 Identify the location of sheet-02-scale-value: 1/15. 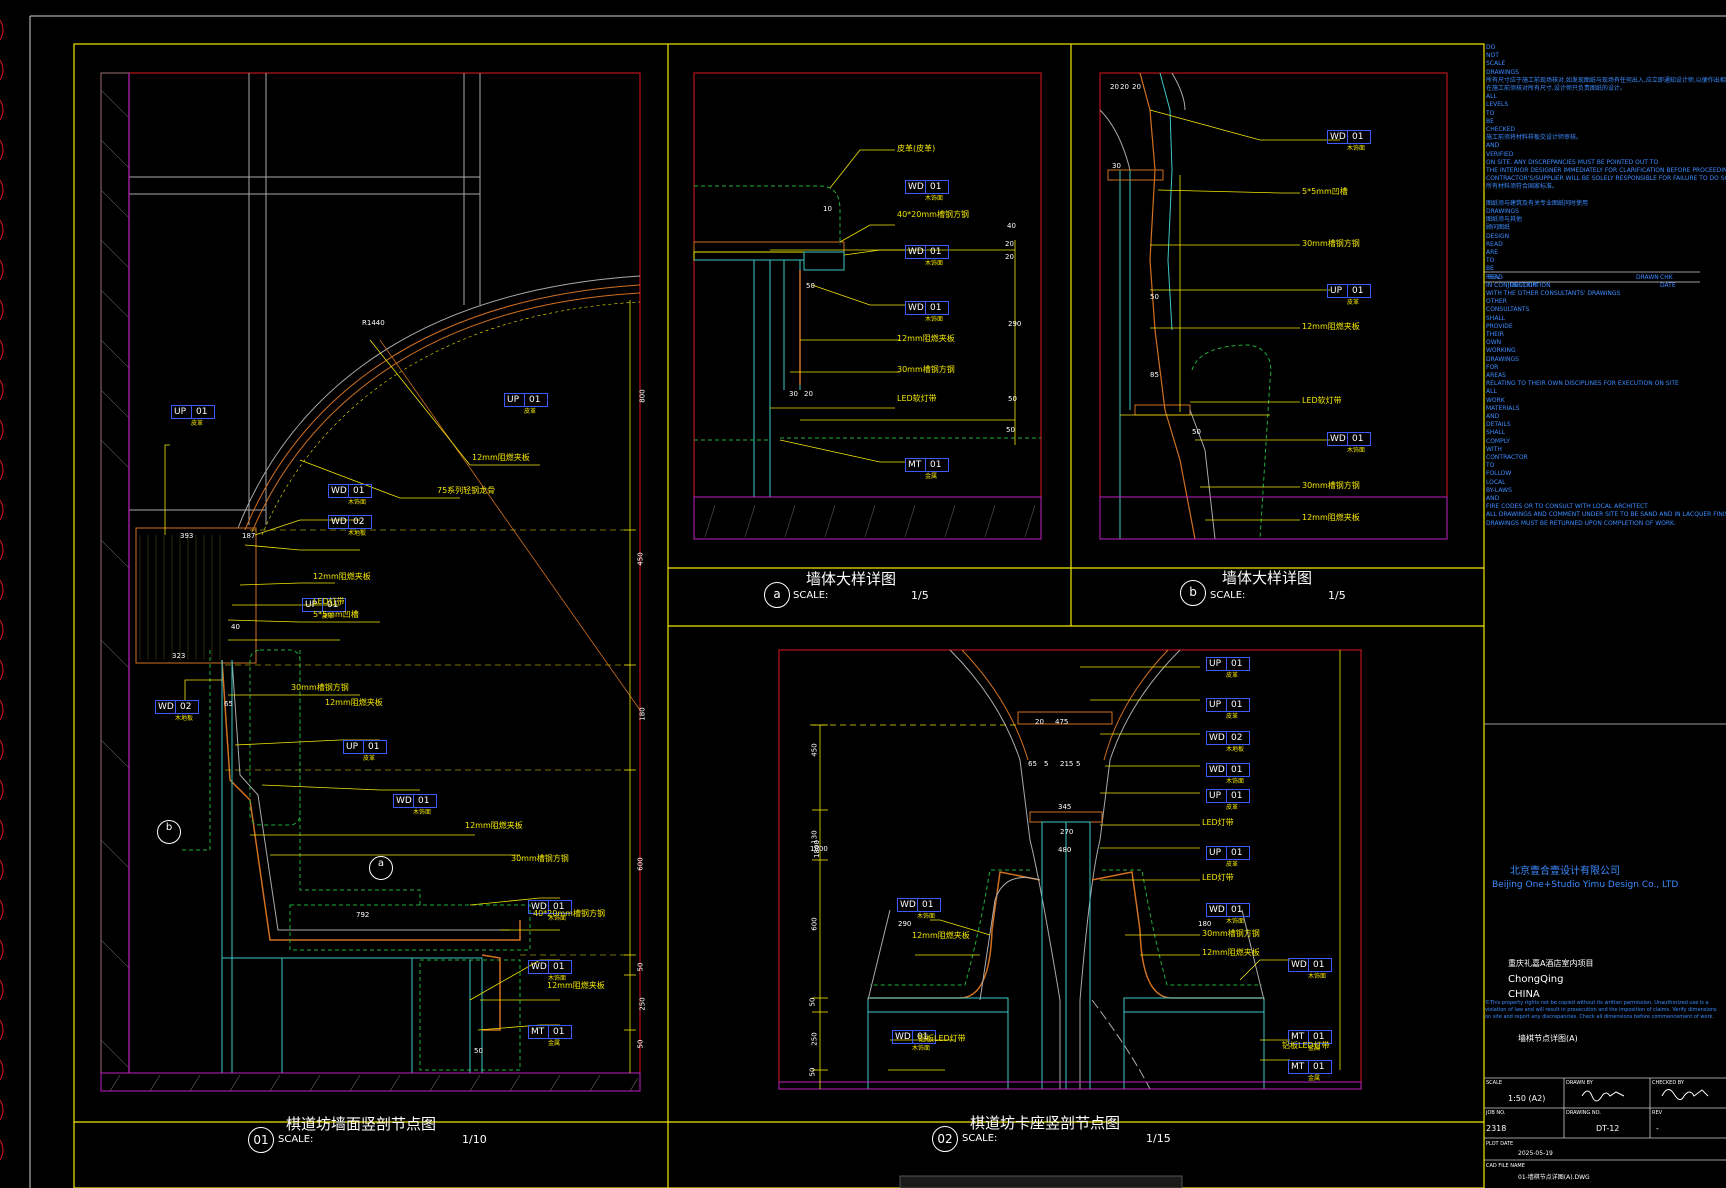
(1158, 1138).